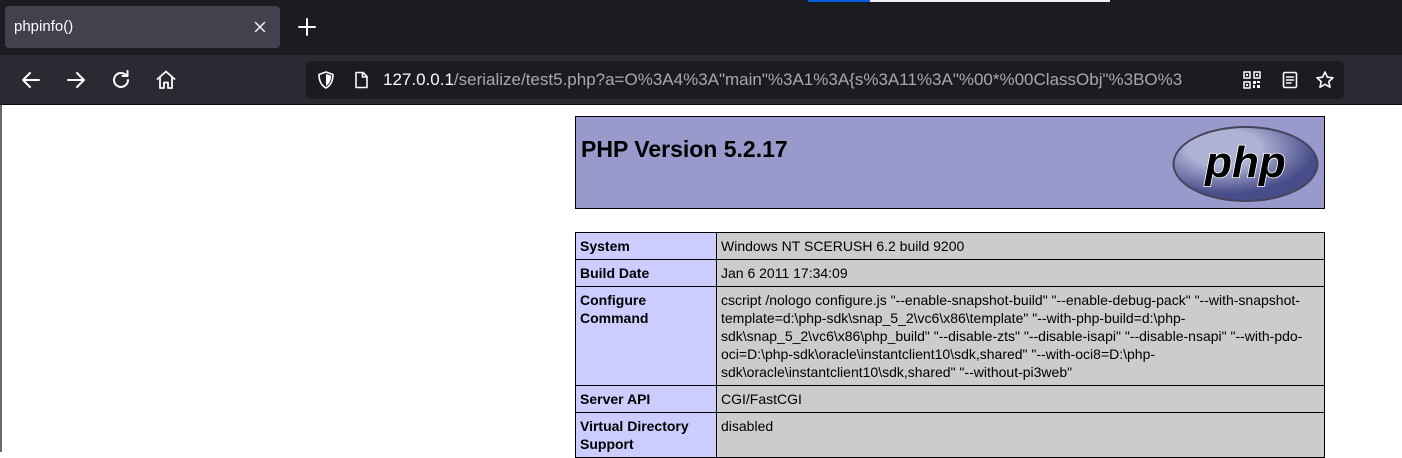 The height and width of the screenshot is (458, 1402). I want to click on tab-phpinfo: phpinfo(), so click(142, 27).